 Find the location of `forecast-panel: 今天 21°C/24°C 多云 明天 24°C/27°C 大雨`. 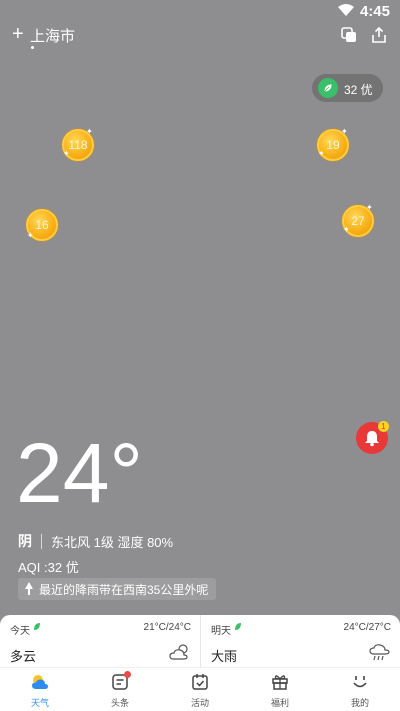

forecast-panel: 今天 21°C/24°C 多云 明天 24°C/27°C 大雨 is located at coordinates (200, 641).